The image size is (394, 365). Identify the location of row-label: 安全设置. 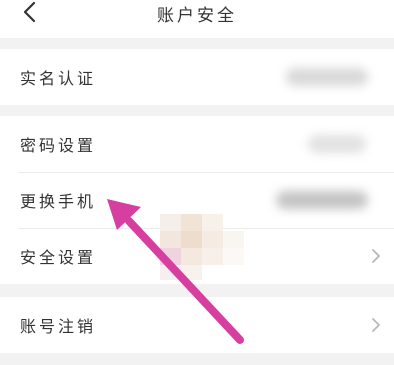
(58, 257).